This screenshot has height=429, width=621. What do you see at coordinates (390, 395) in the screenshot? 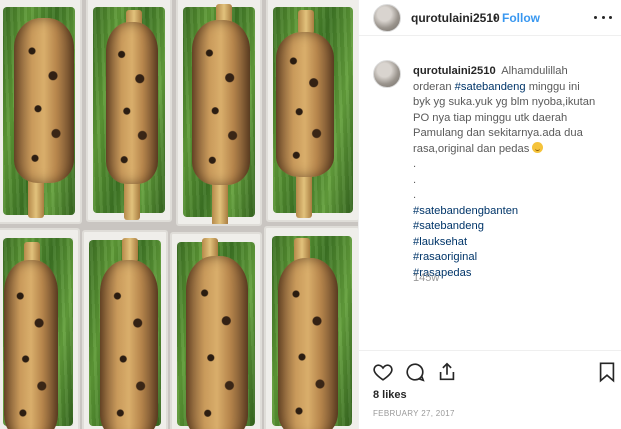
I see `like-count: 8 likes` at bounding box center [390, 395].